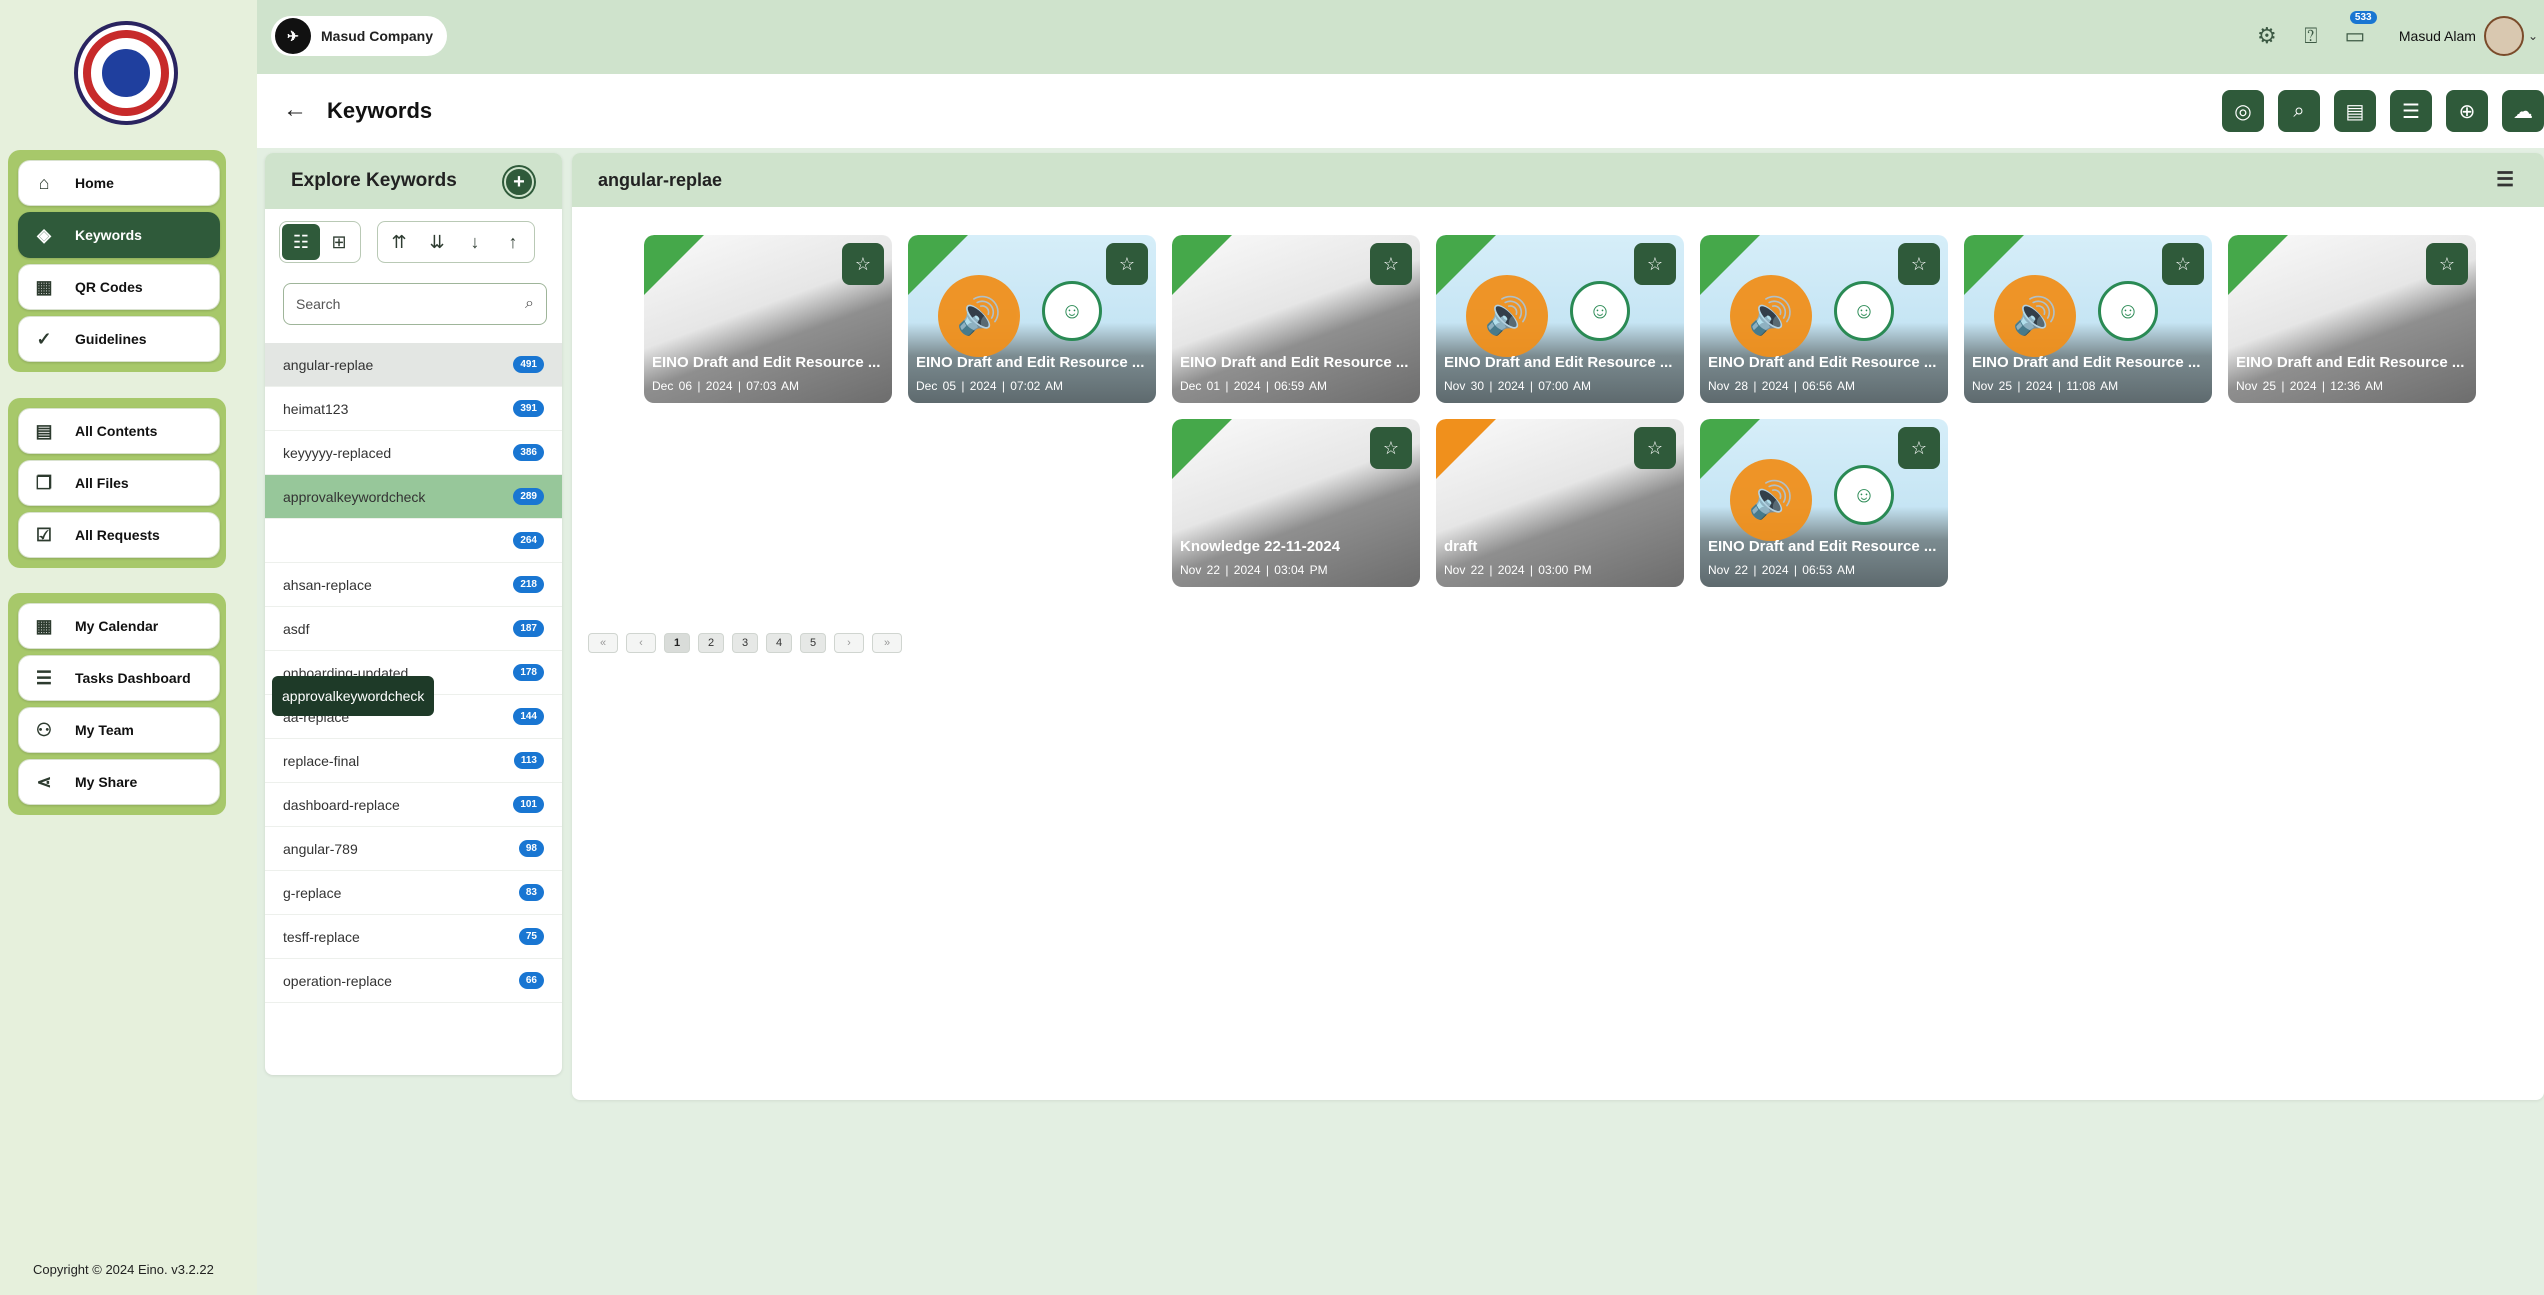 This screenshot has height=1295, width=2544. Describe the element at coordinates (295, 110) in the screenshot. I see `back-arrow-icon: ←` at that location.